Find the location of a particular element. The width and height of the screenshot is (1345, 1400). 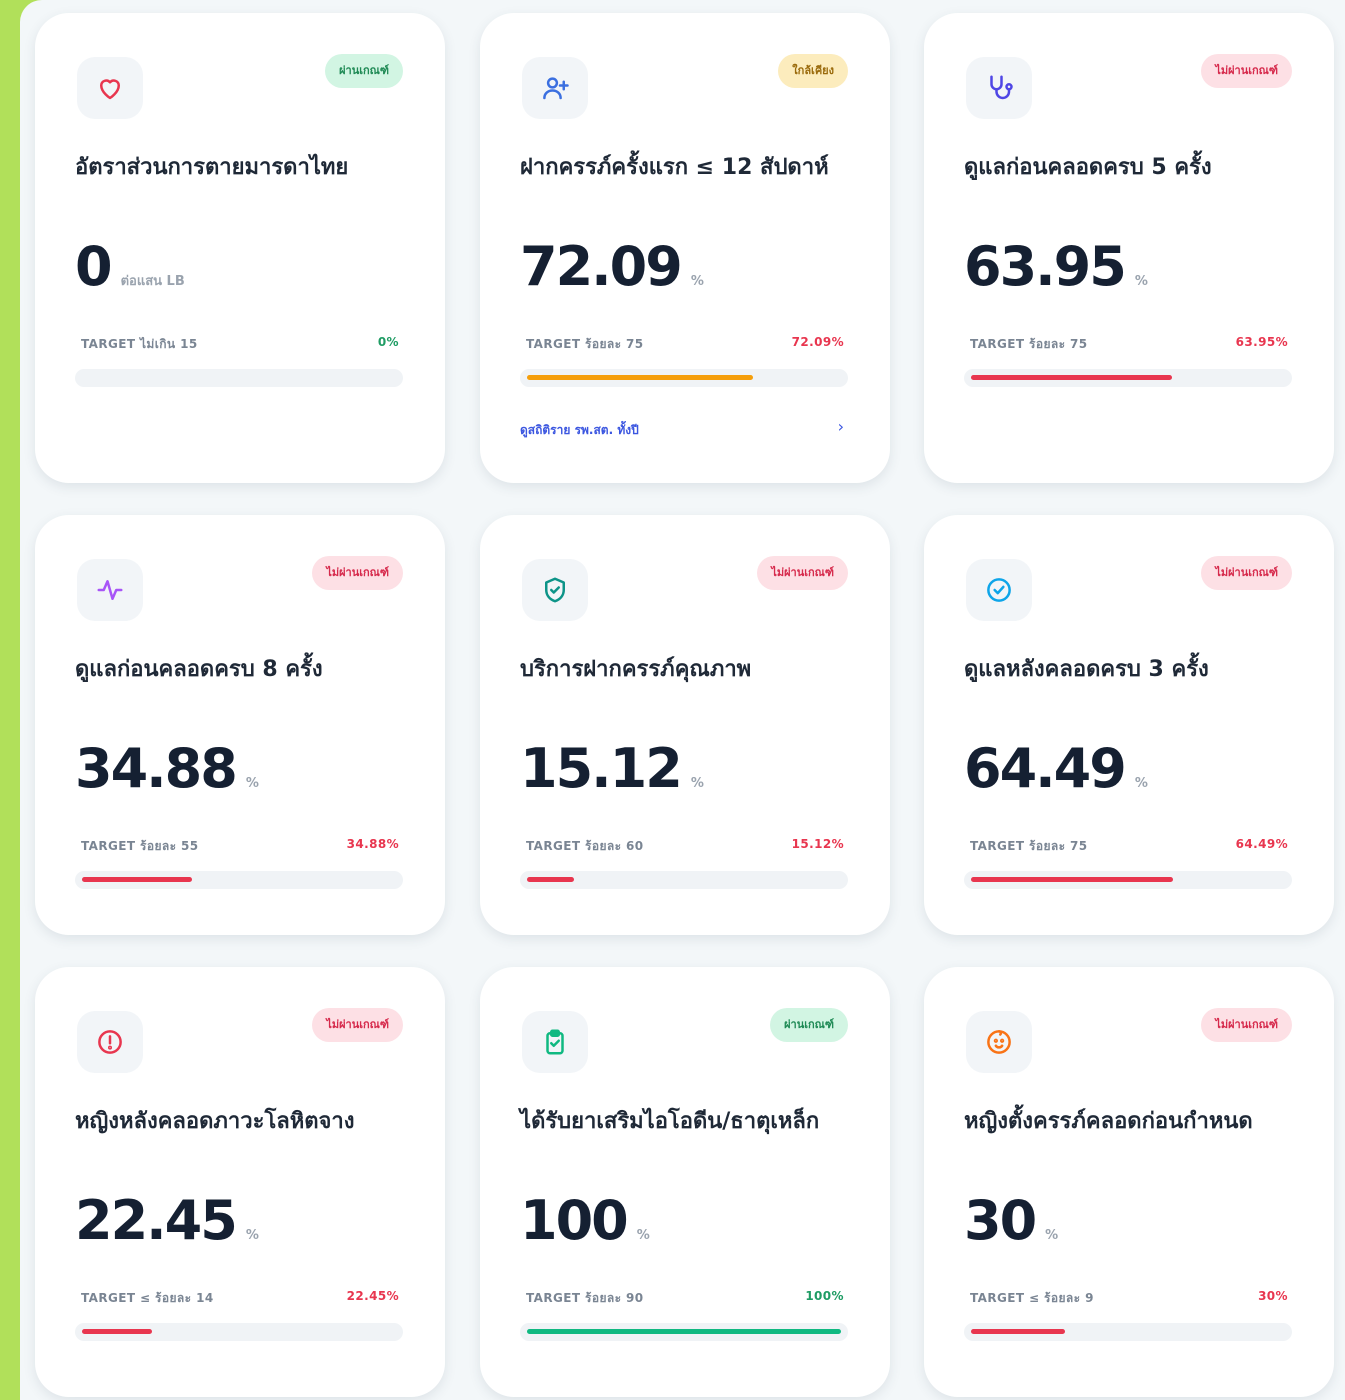

clipboard-check-icon is located at coordinates (555, 1042).